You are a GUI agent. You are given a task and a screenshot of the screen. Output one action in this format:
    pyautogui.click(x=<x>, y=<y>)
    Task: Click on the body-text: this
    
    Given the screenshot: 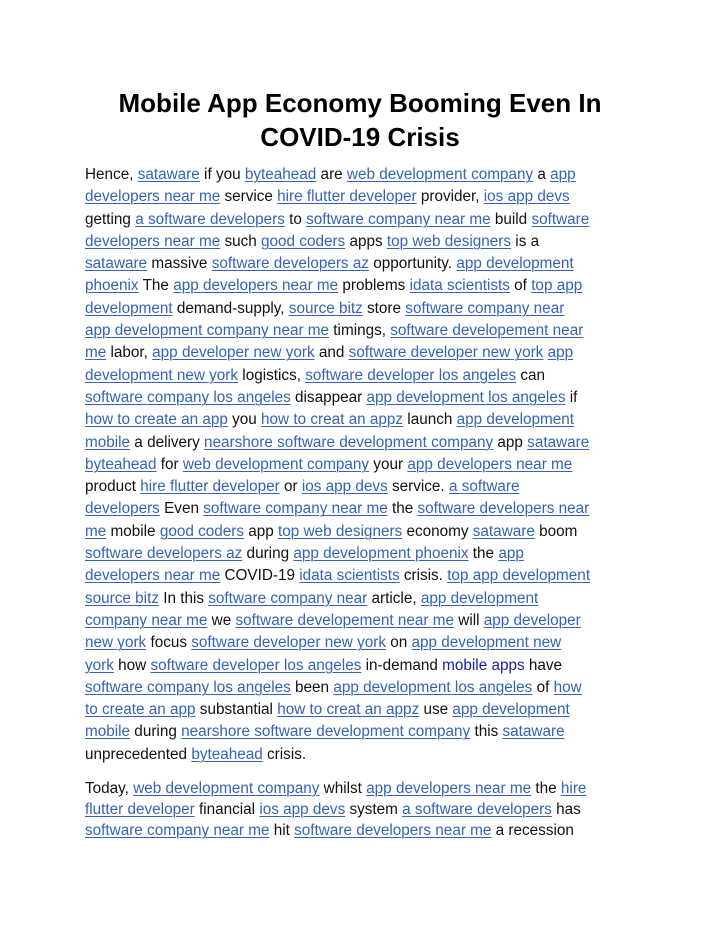 What is the action you would take?
    pyautogui.click(x=486, y=732)
    